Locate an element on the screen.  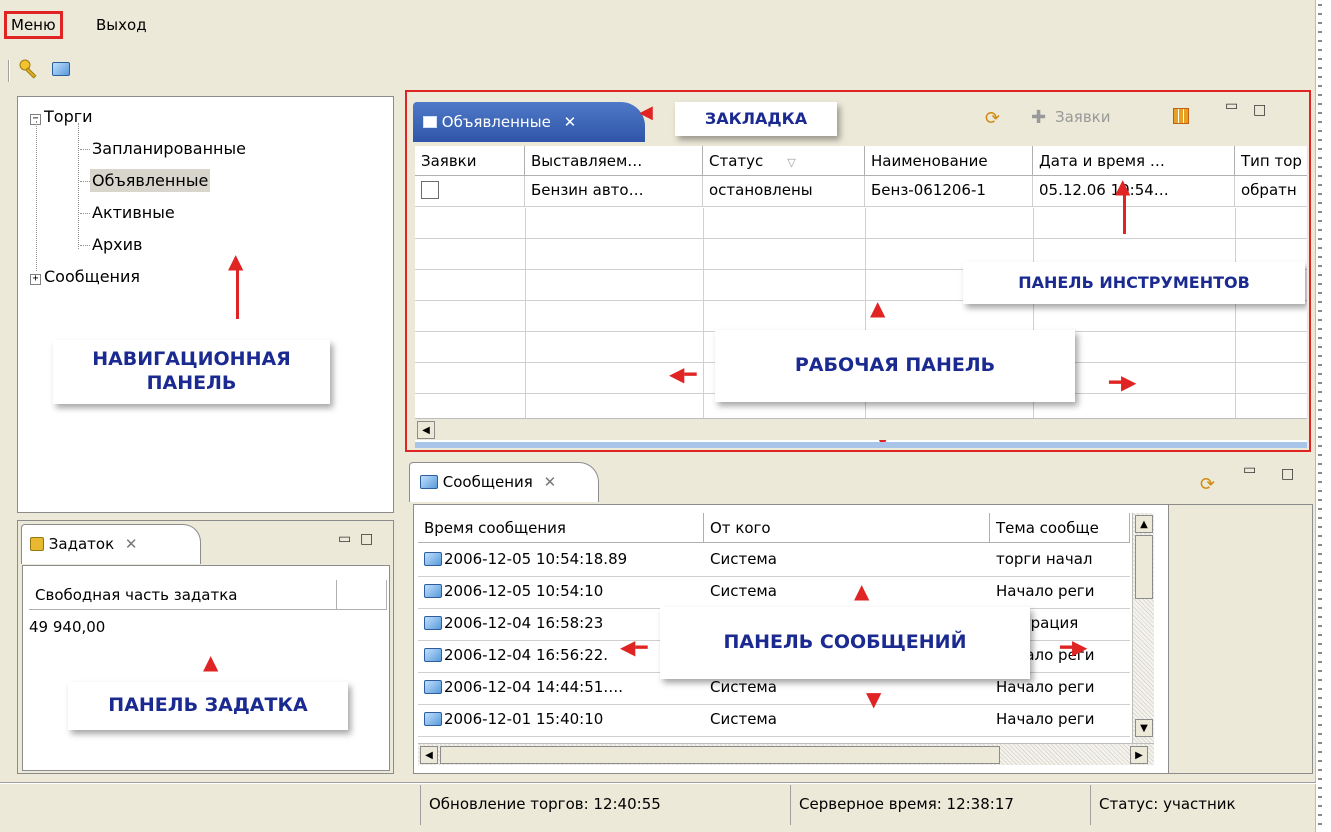
column-header: Тип тор is located at coordinates (1271, 161).